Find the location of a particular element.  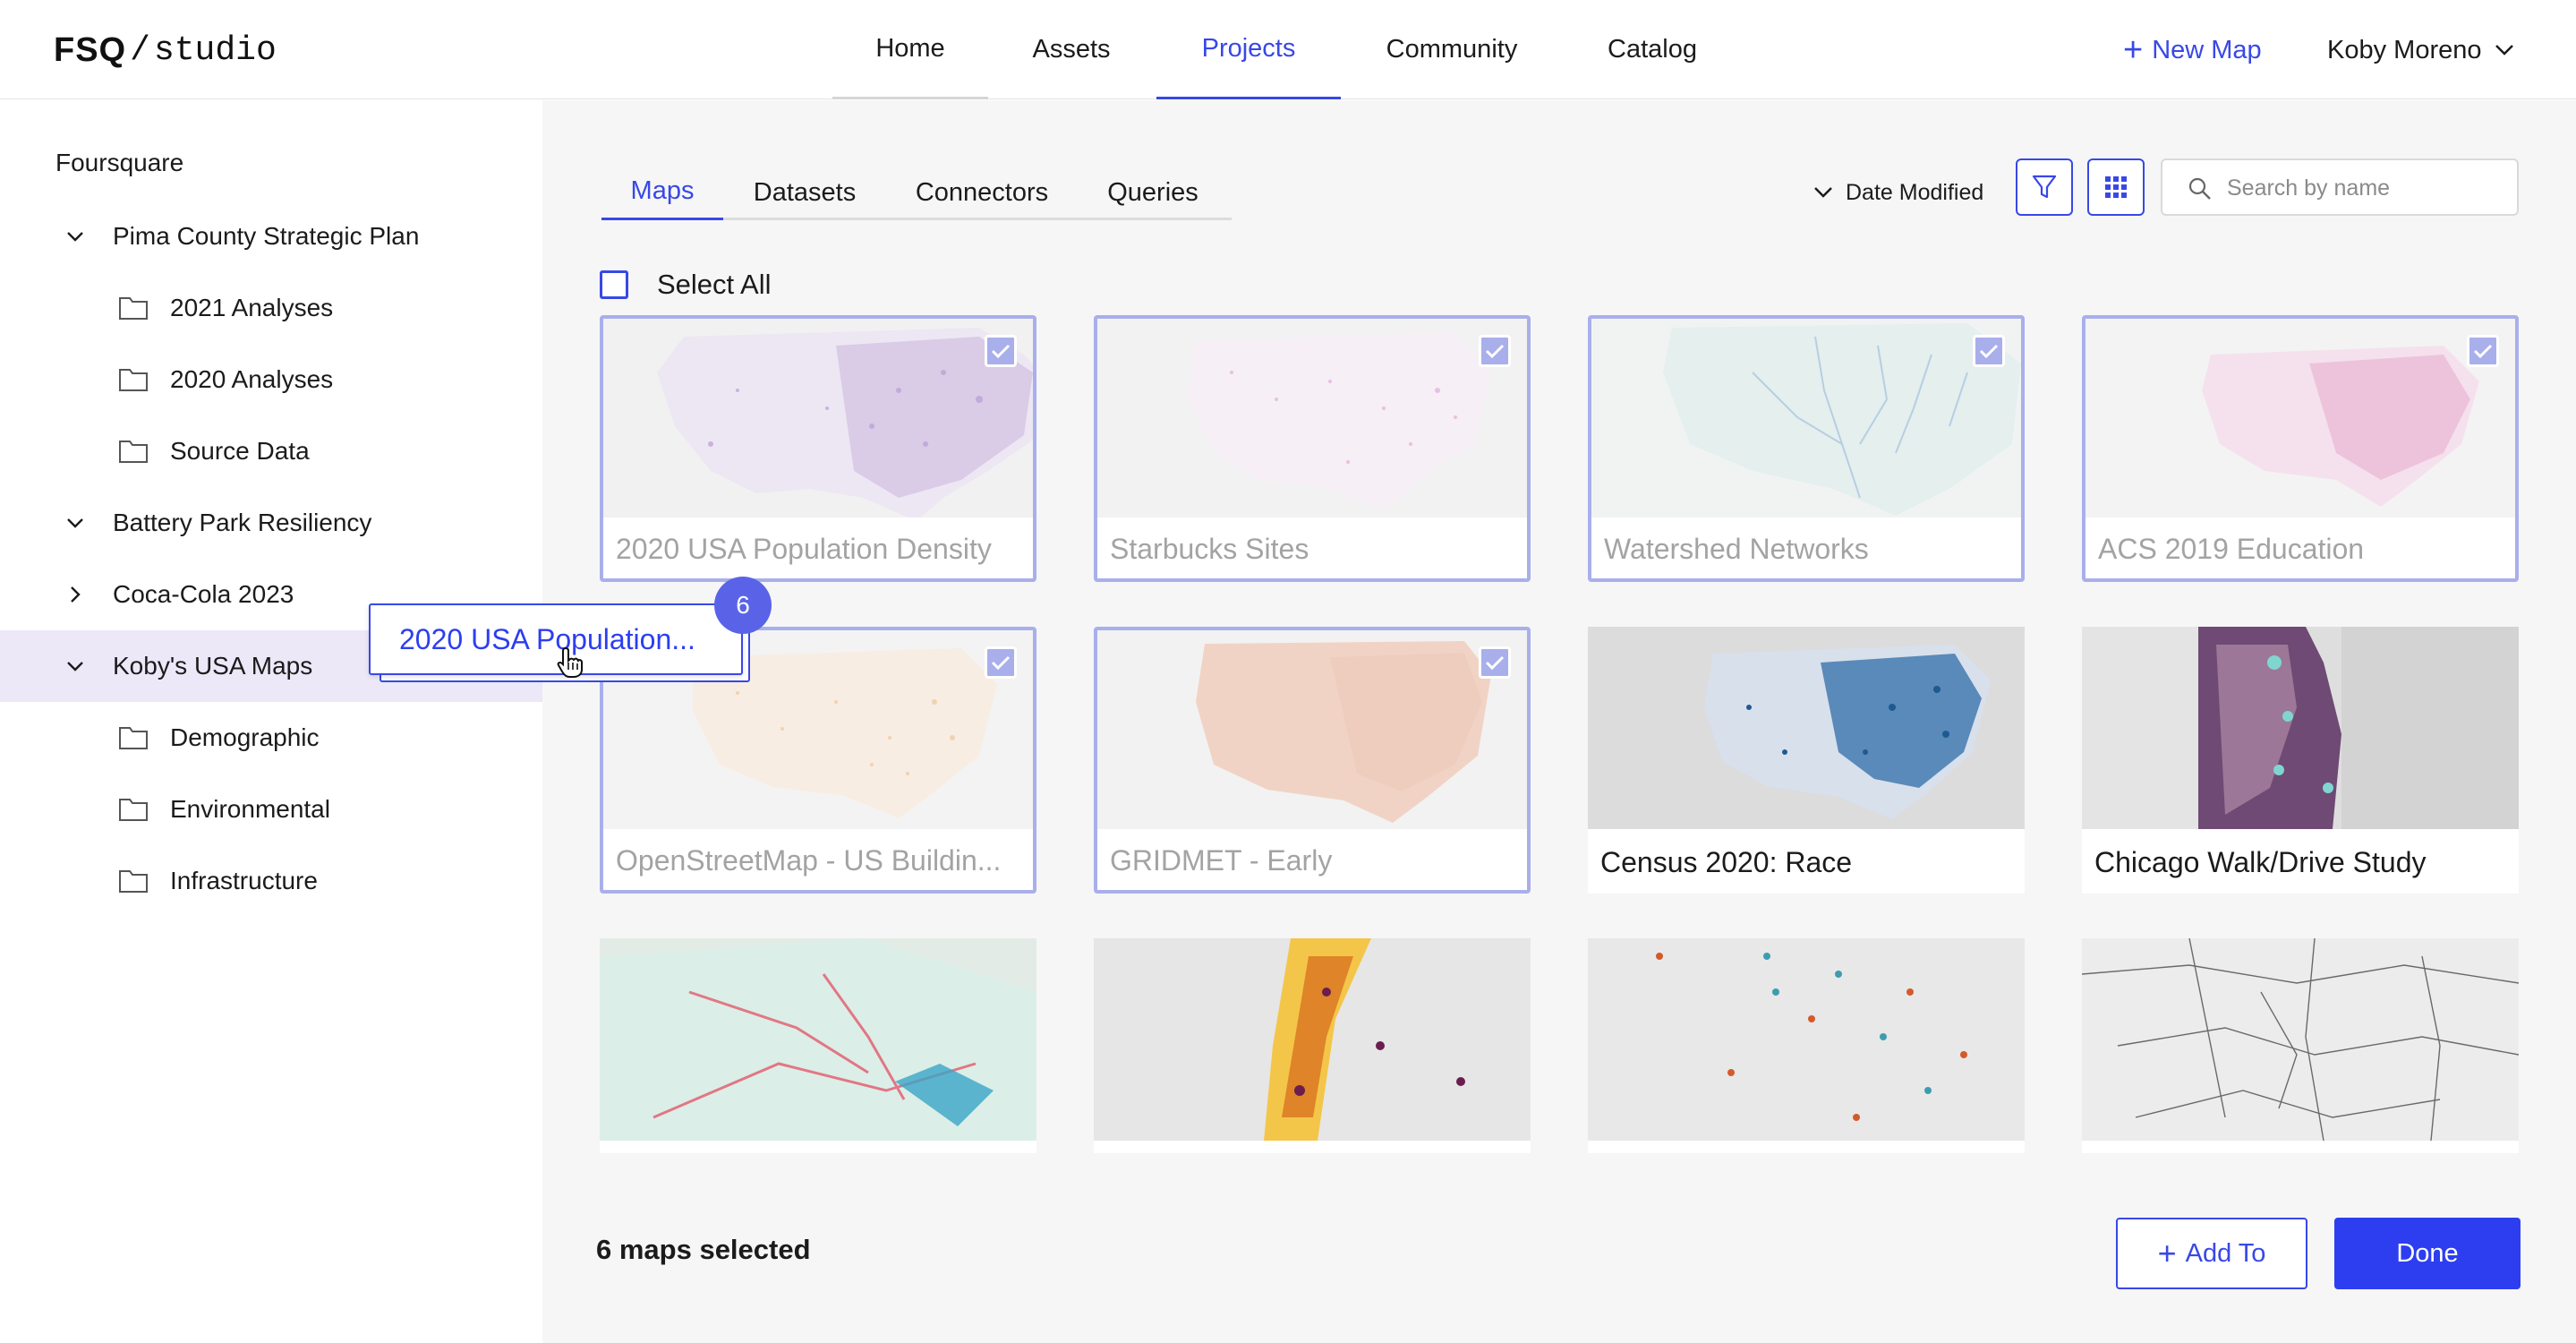

nav-assets: Assets is located at coordinates (1071, 49).